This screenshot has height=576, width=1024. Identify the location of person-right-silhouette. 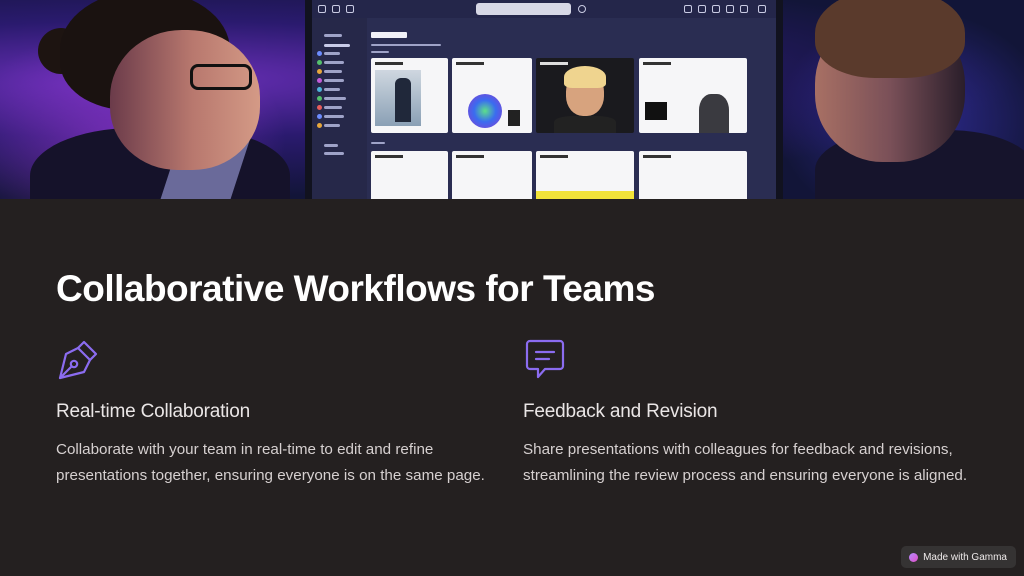
(899, 99).